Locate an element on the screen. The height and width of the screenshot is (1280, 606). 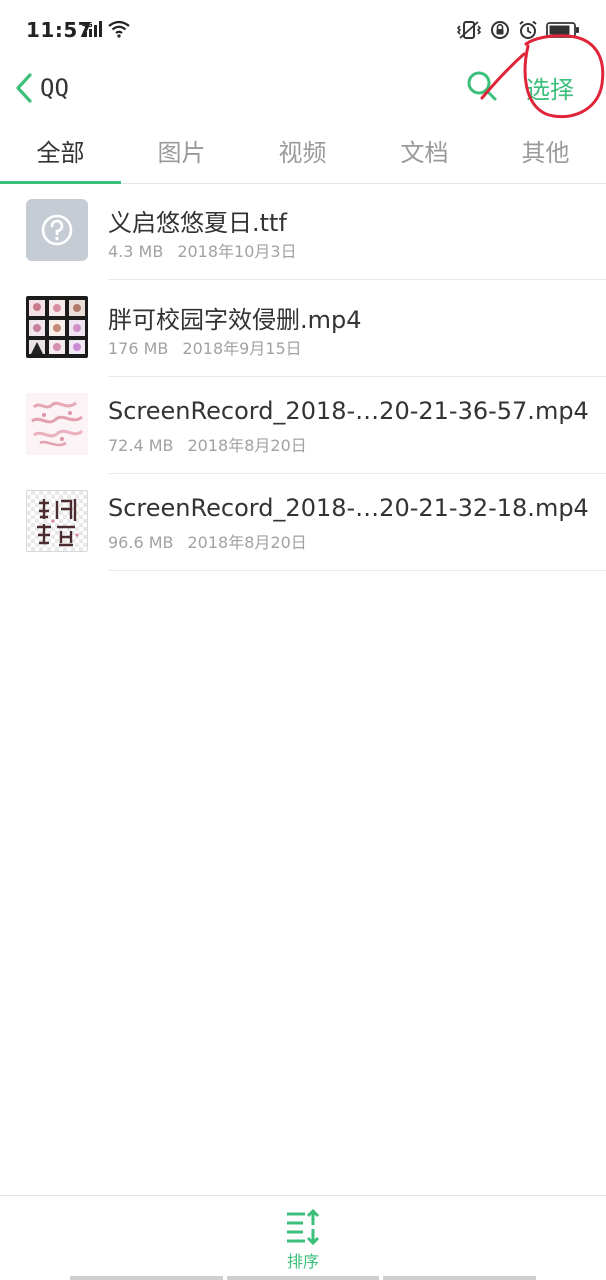
tab-all: 全部 is located at coordinates (60, 153).